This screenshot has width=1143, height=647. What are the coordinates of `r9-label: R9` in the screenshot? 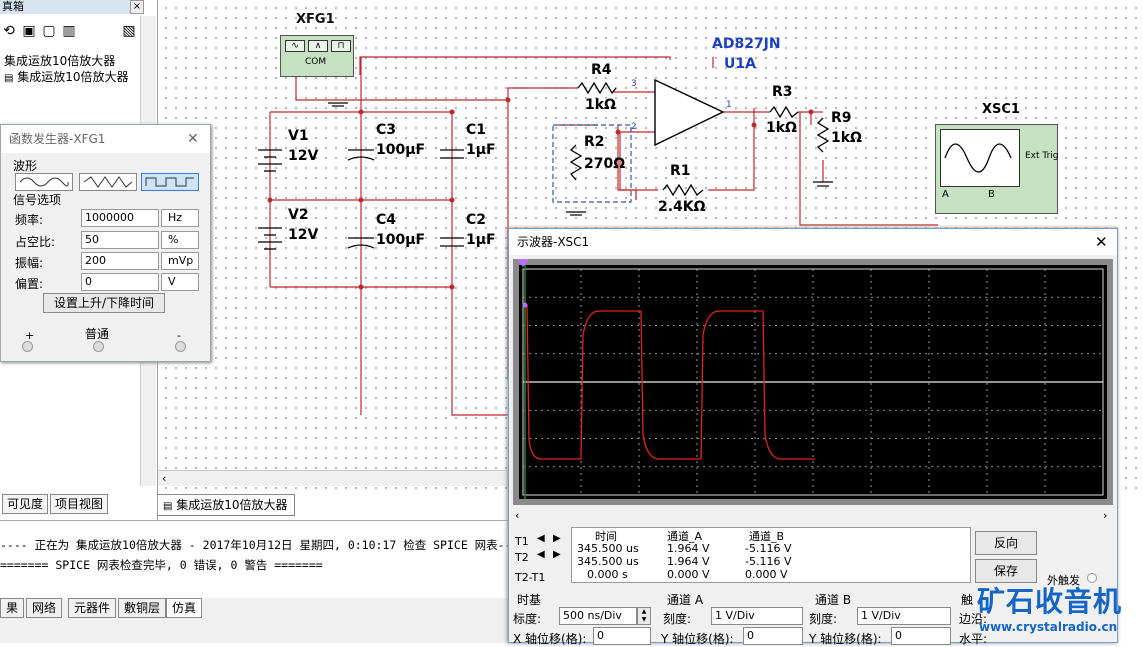 It's located at (841, 118).